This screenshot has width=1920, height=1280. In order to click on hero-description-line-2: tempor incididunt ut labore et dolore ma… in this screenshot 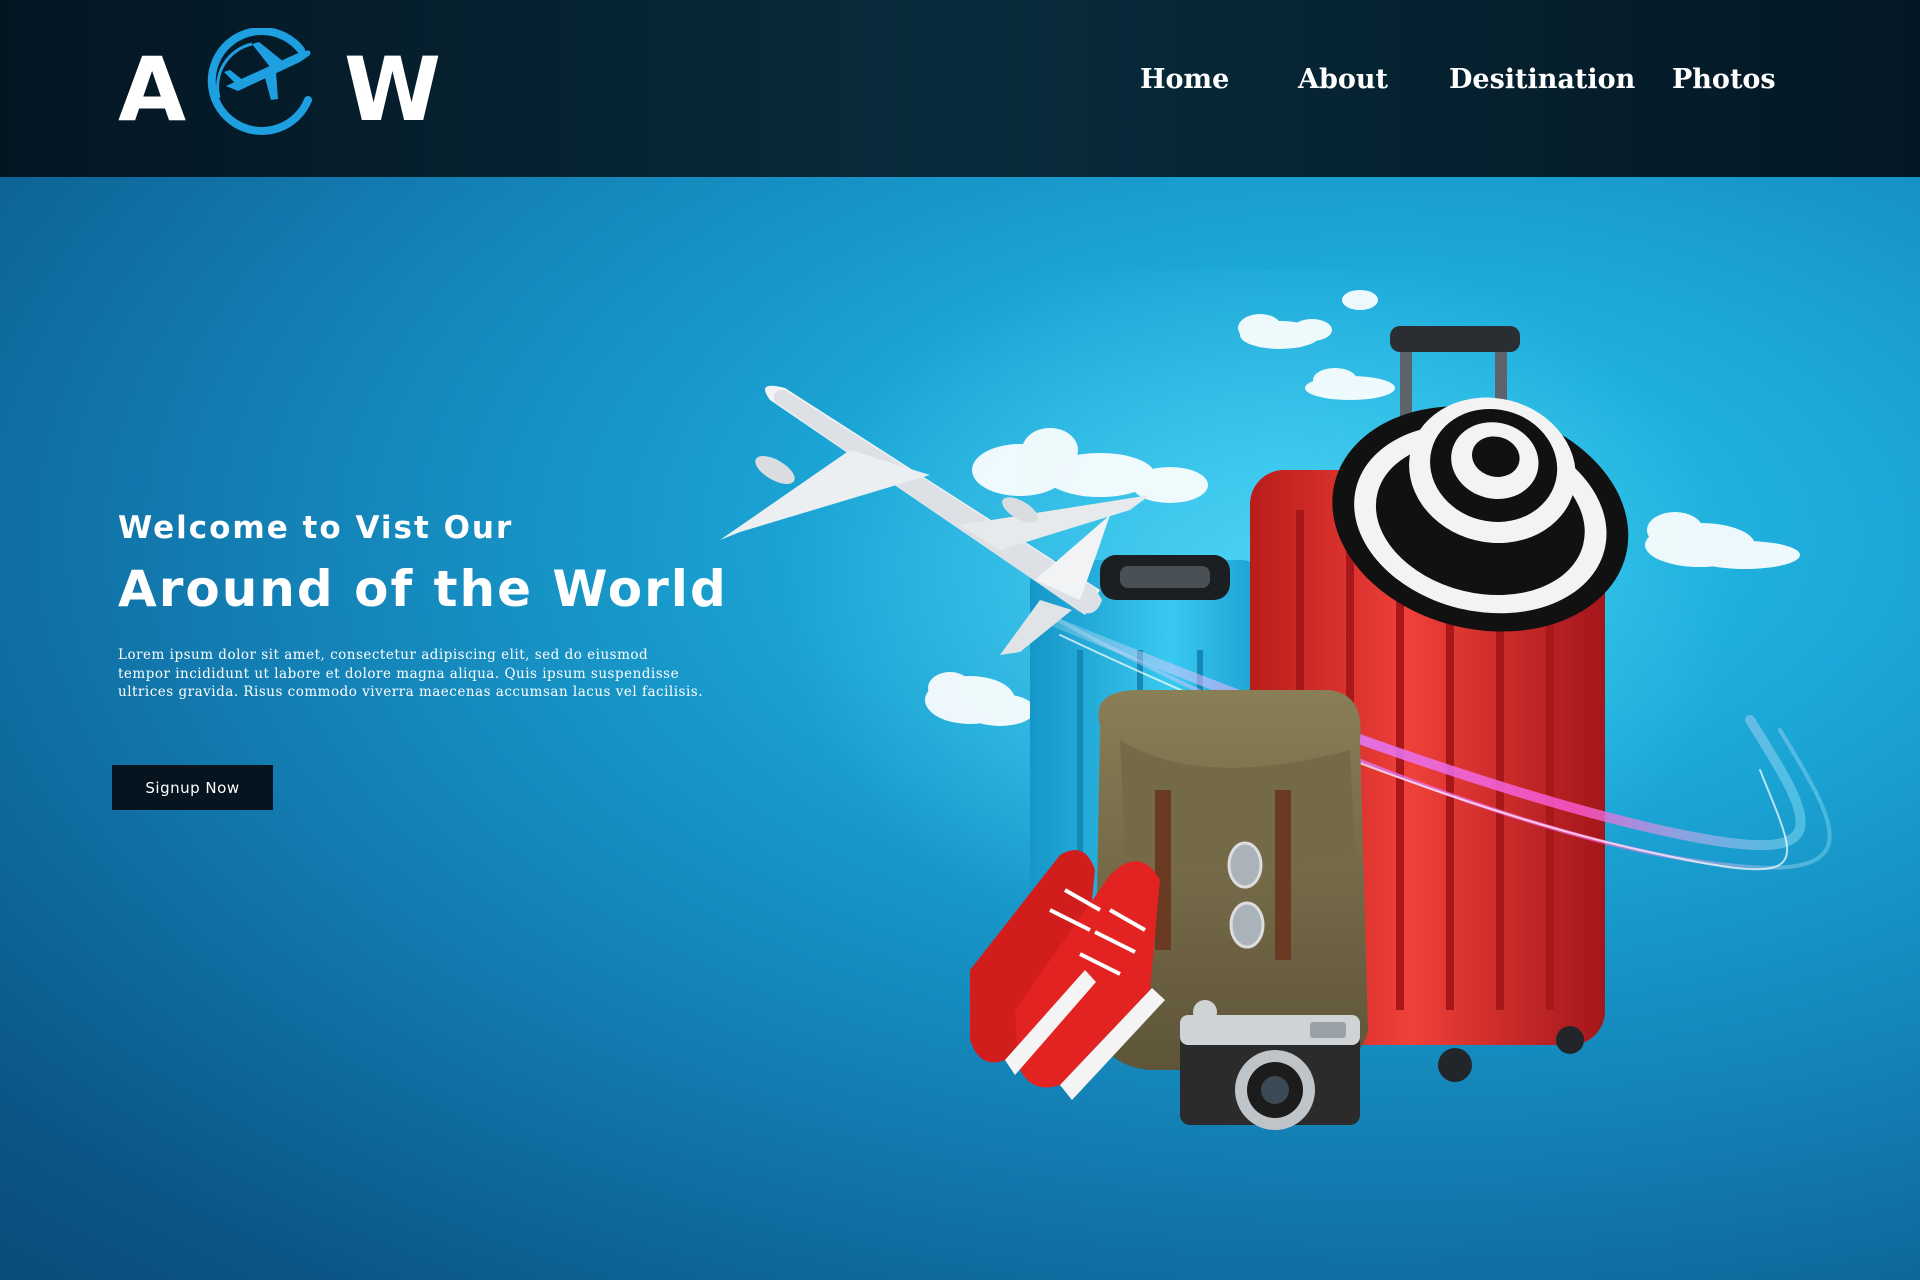, I will do `click(399, 673)`.